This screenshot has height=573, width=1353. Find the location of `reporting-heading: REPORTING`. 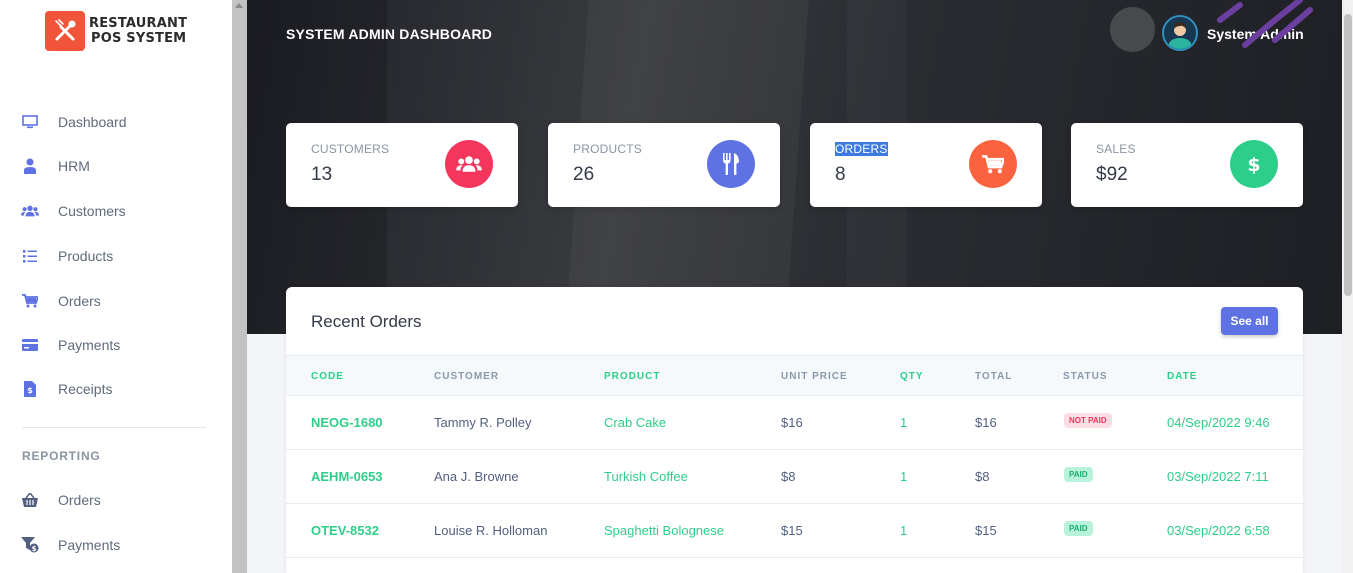

reporting-heading: REPORTING is located at coordinates (61, 456).